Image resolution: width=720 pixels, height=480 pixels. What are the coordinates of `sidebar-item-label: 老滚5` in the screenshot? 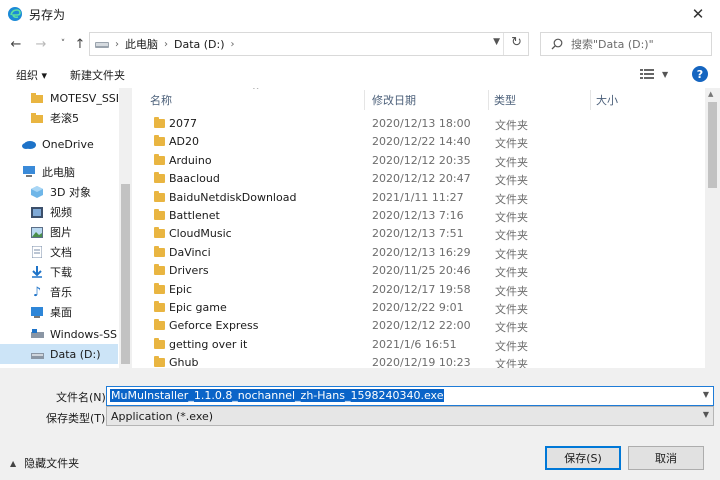 It's located at (64, 118).